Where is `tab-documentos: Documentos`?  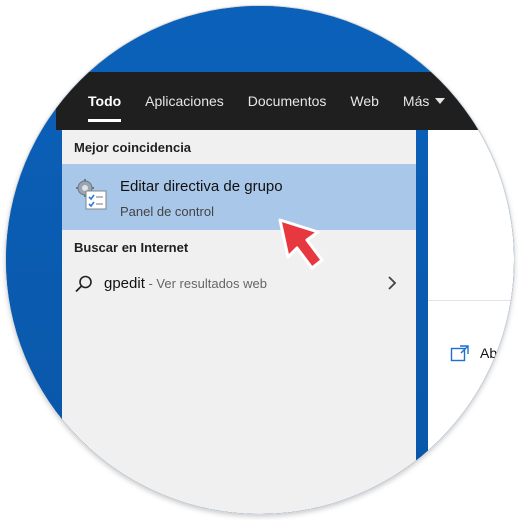
tab-documentos: Documentos is located at coordinates (287, 101).